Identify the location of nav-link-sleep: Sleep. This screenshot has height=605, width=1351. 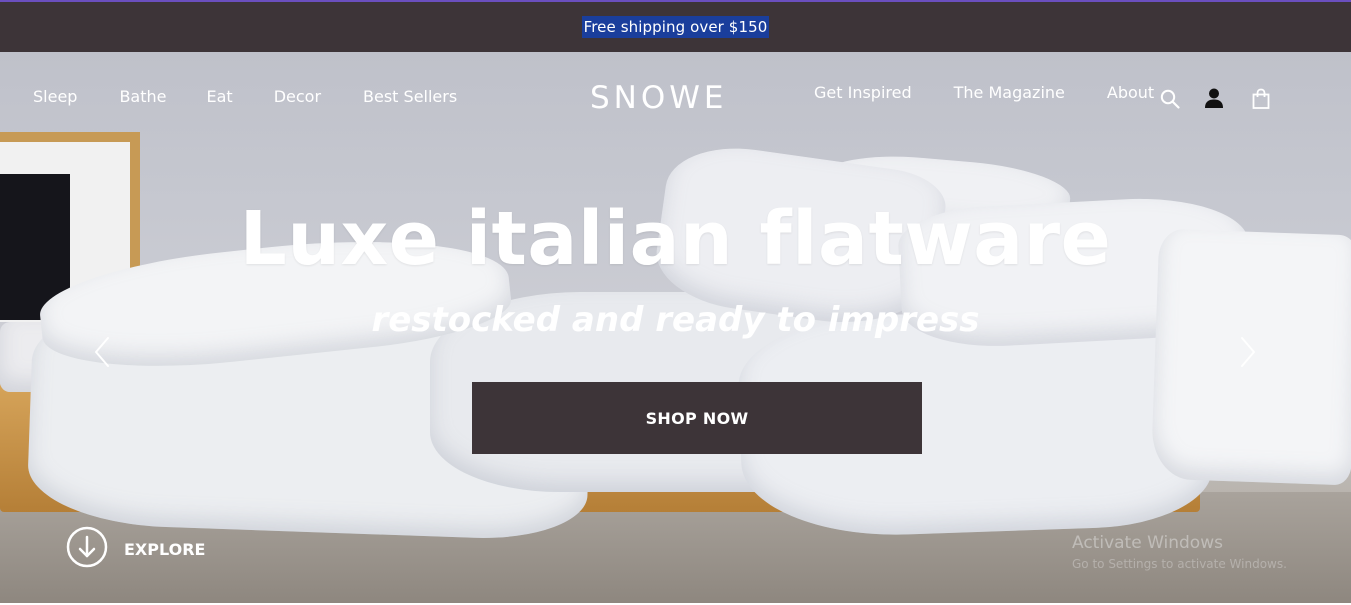
(55, 96).